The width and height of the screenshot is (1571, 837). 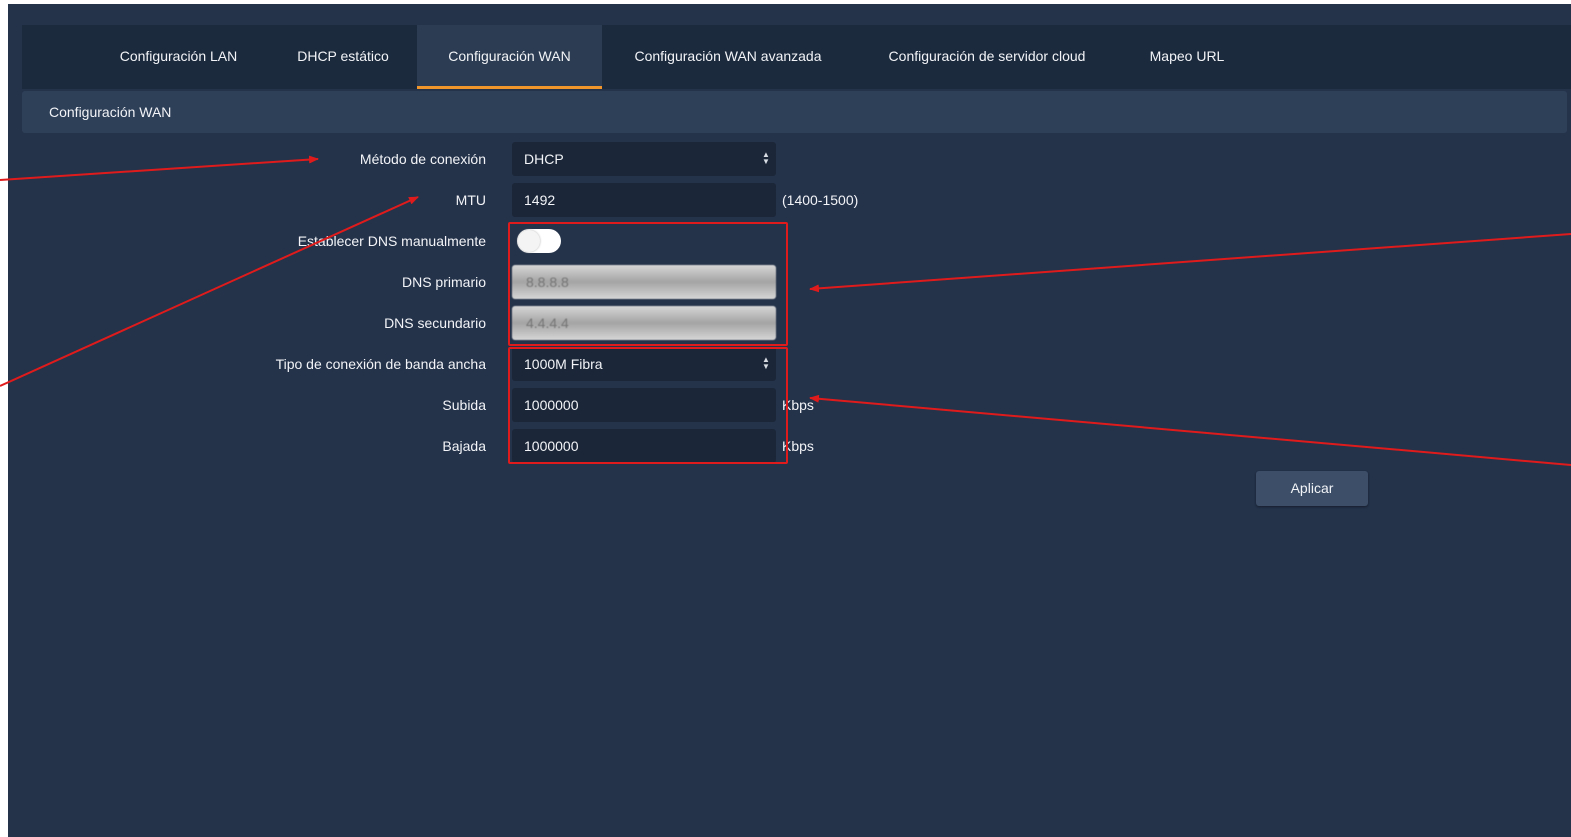 I want to click on download-field, so click(x=644, y=446).